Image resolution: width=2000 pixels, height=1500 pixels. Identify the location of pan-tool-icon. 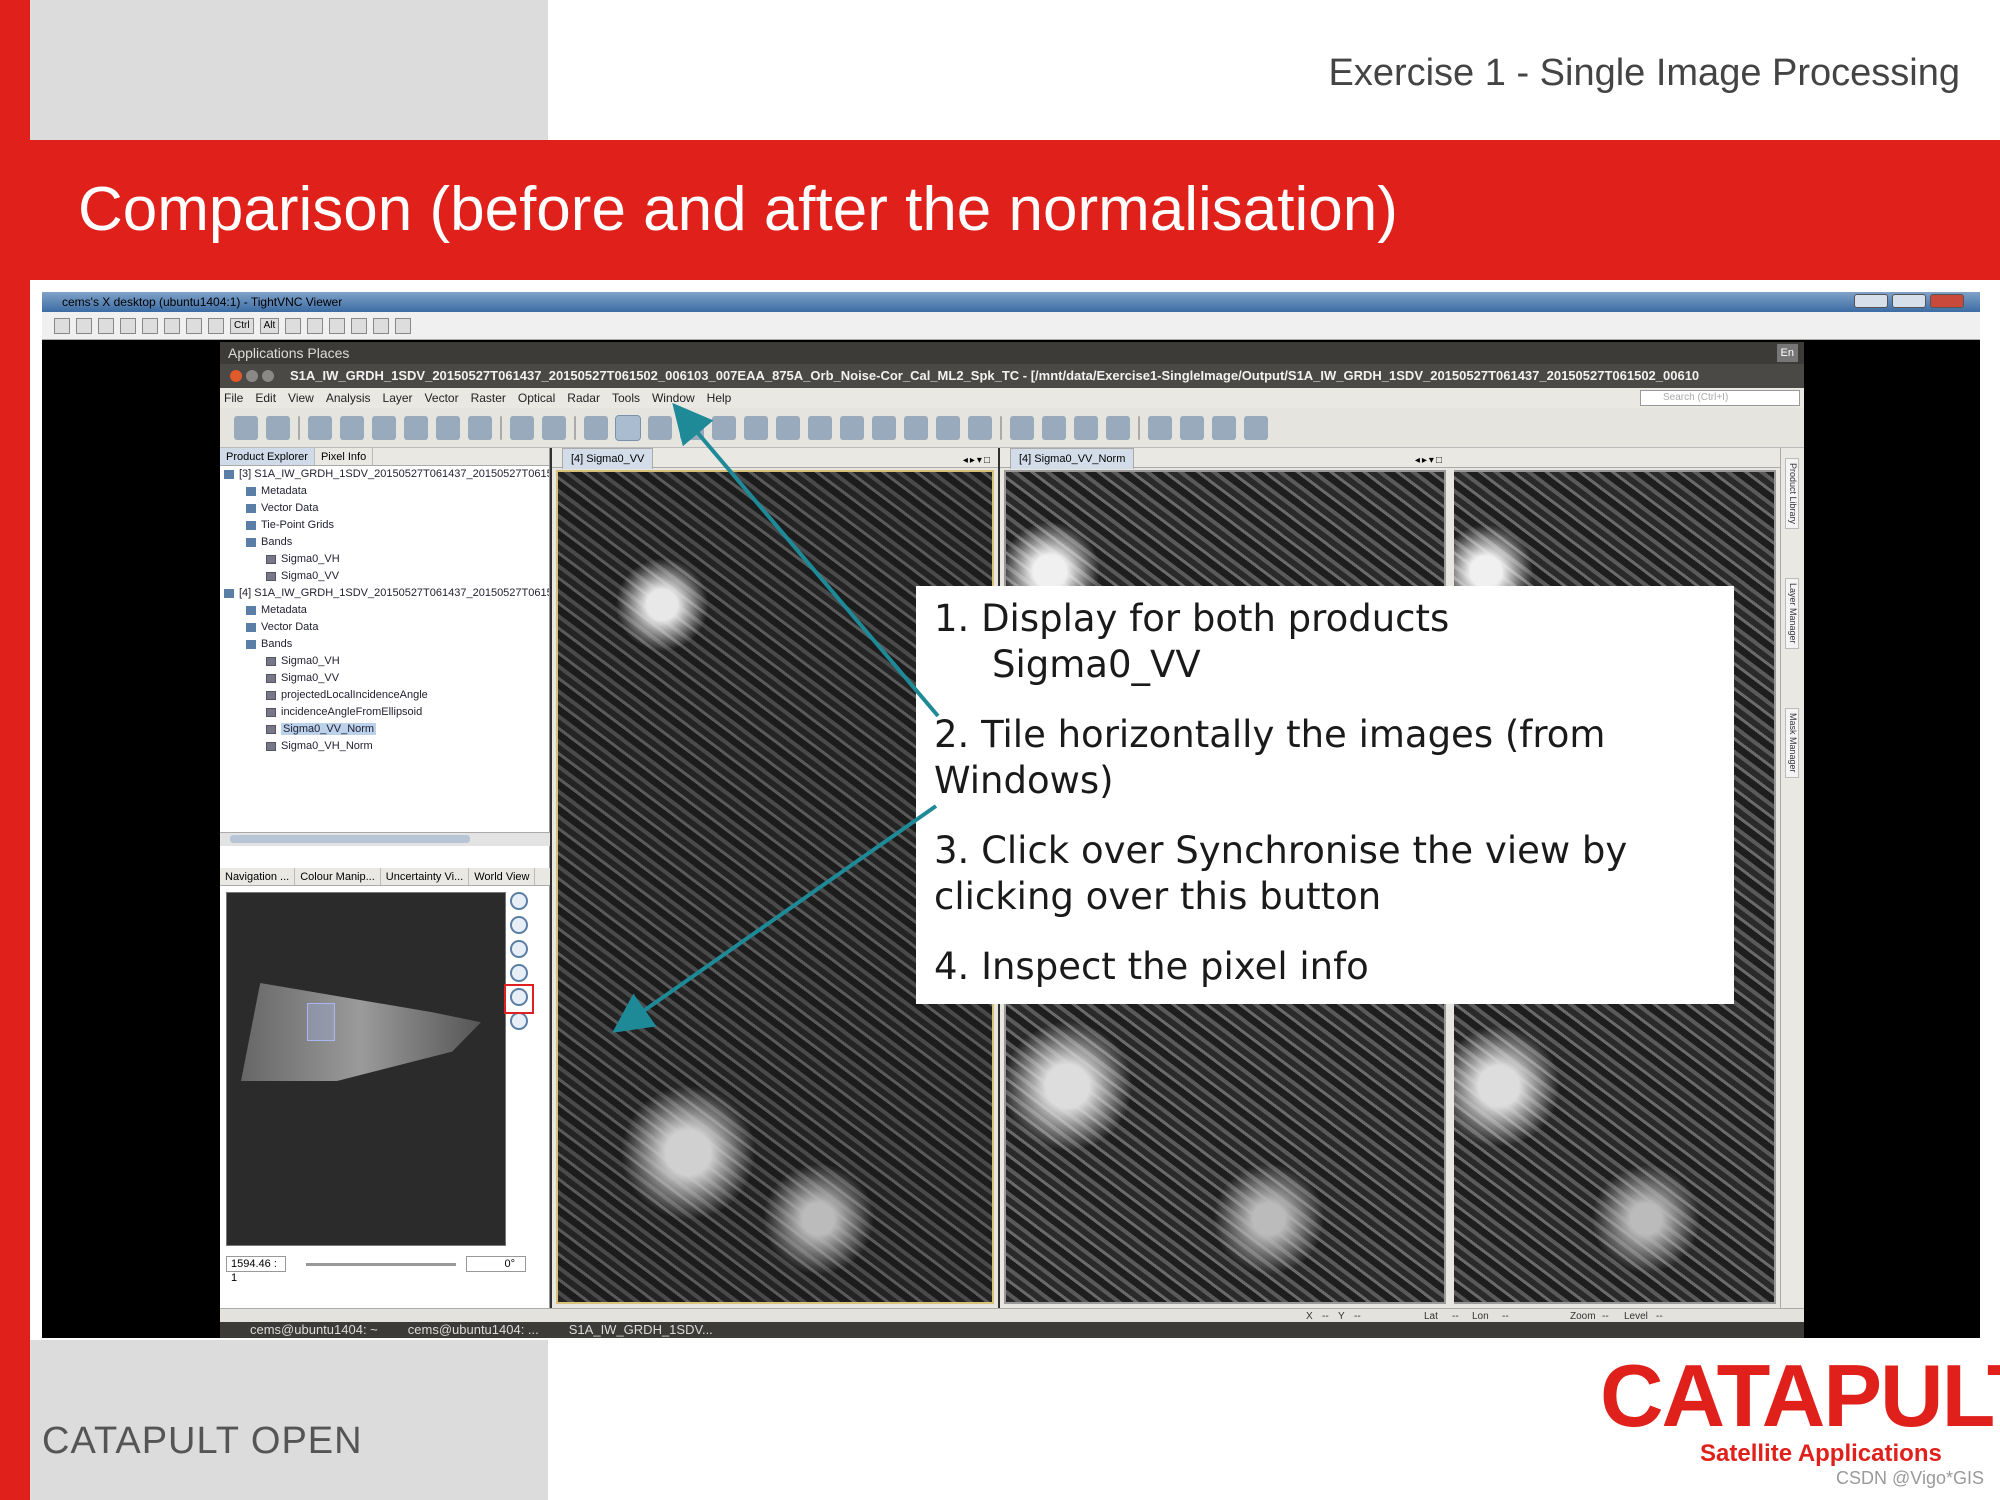
(628, 427).